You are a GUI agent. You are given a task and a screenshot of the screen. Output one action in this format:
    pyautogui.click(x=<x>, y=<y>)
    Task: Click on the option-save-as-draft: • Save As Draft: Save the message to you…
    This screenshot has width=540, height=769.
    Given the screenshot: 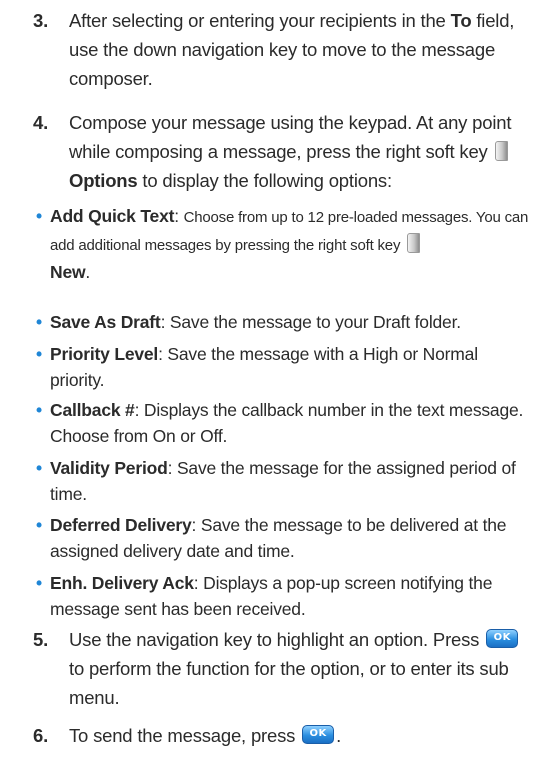 What is the action you would take?
    pyautogui.click(x=286, y=322)
    